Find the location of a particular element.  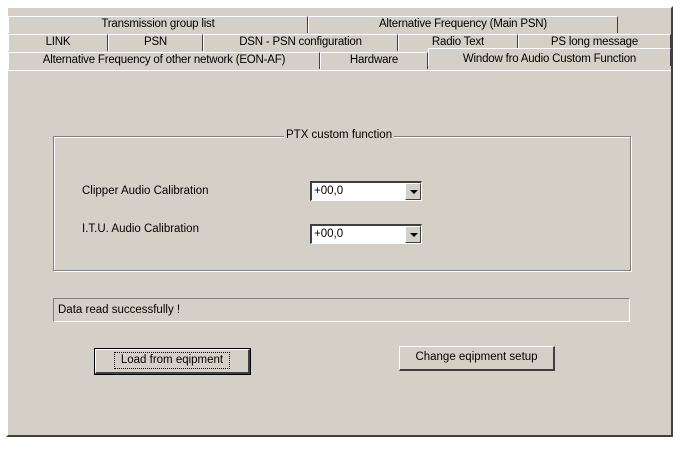

itu-dropdown-button is located at coordinates (413, 234).